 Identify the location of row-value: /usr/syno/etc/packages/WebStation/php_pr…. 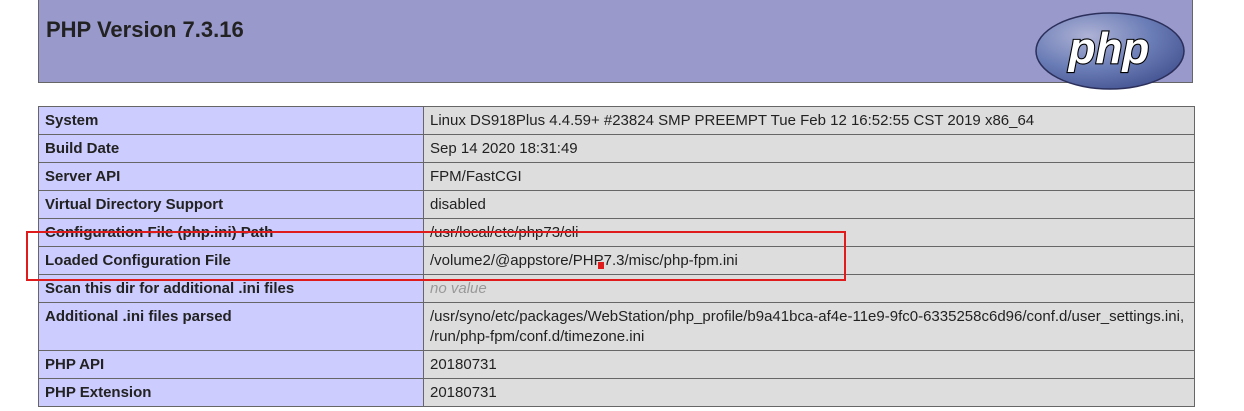
(809, 326).